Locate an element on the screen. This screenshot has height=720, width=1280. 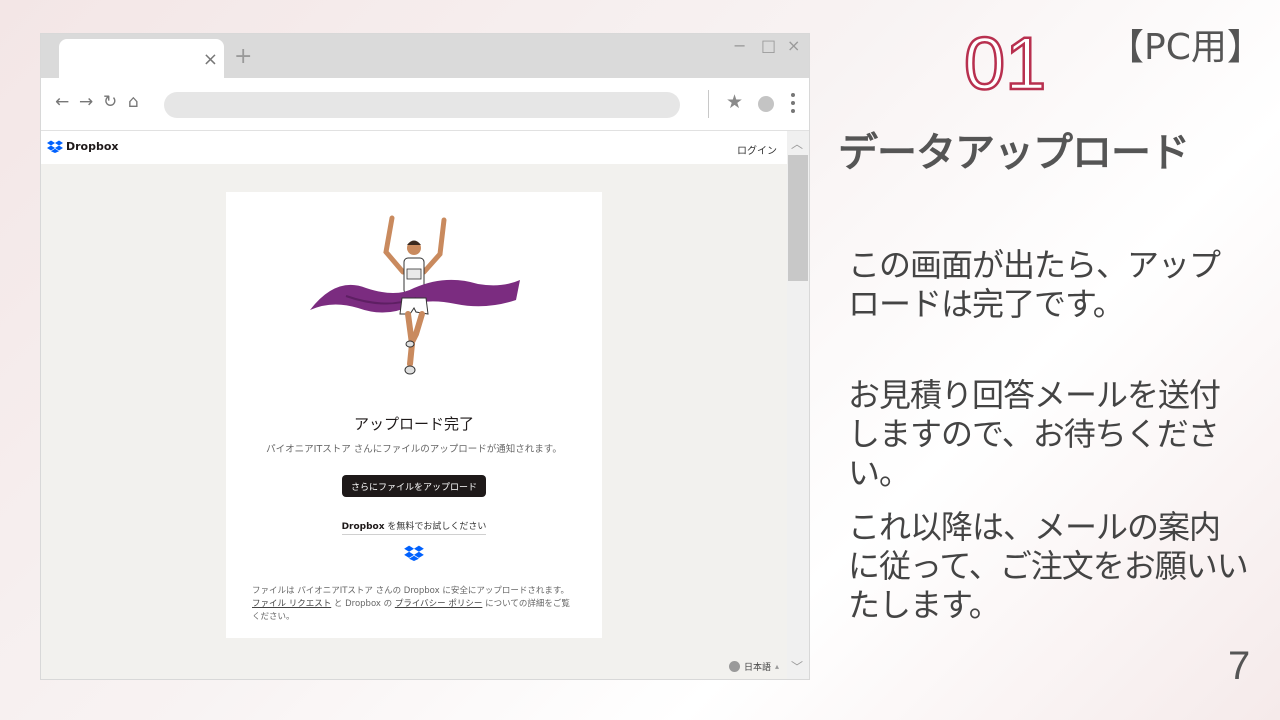
profile-icon is located at coordinates (766, 104).